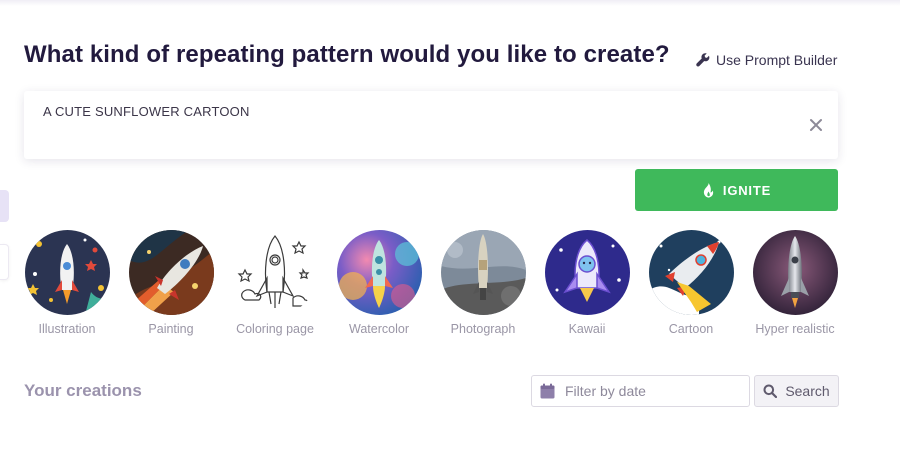 This screenshot has width=900, height=463. What do you see at coordinates (483, 329) in the screenshot?
I see `style-label: Photograph` at bounding box center [483, 329].